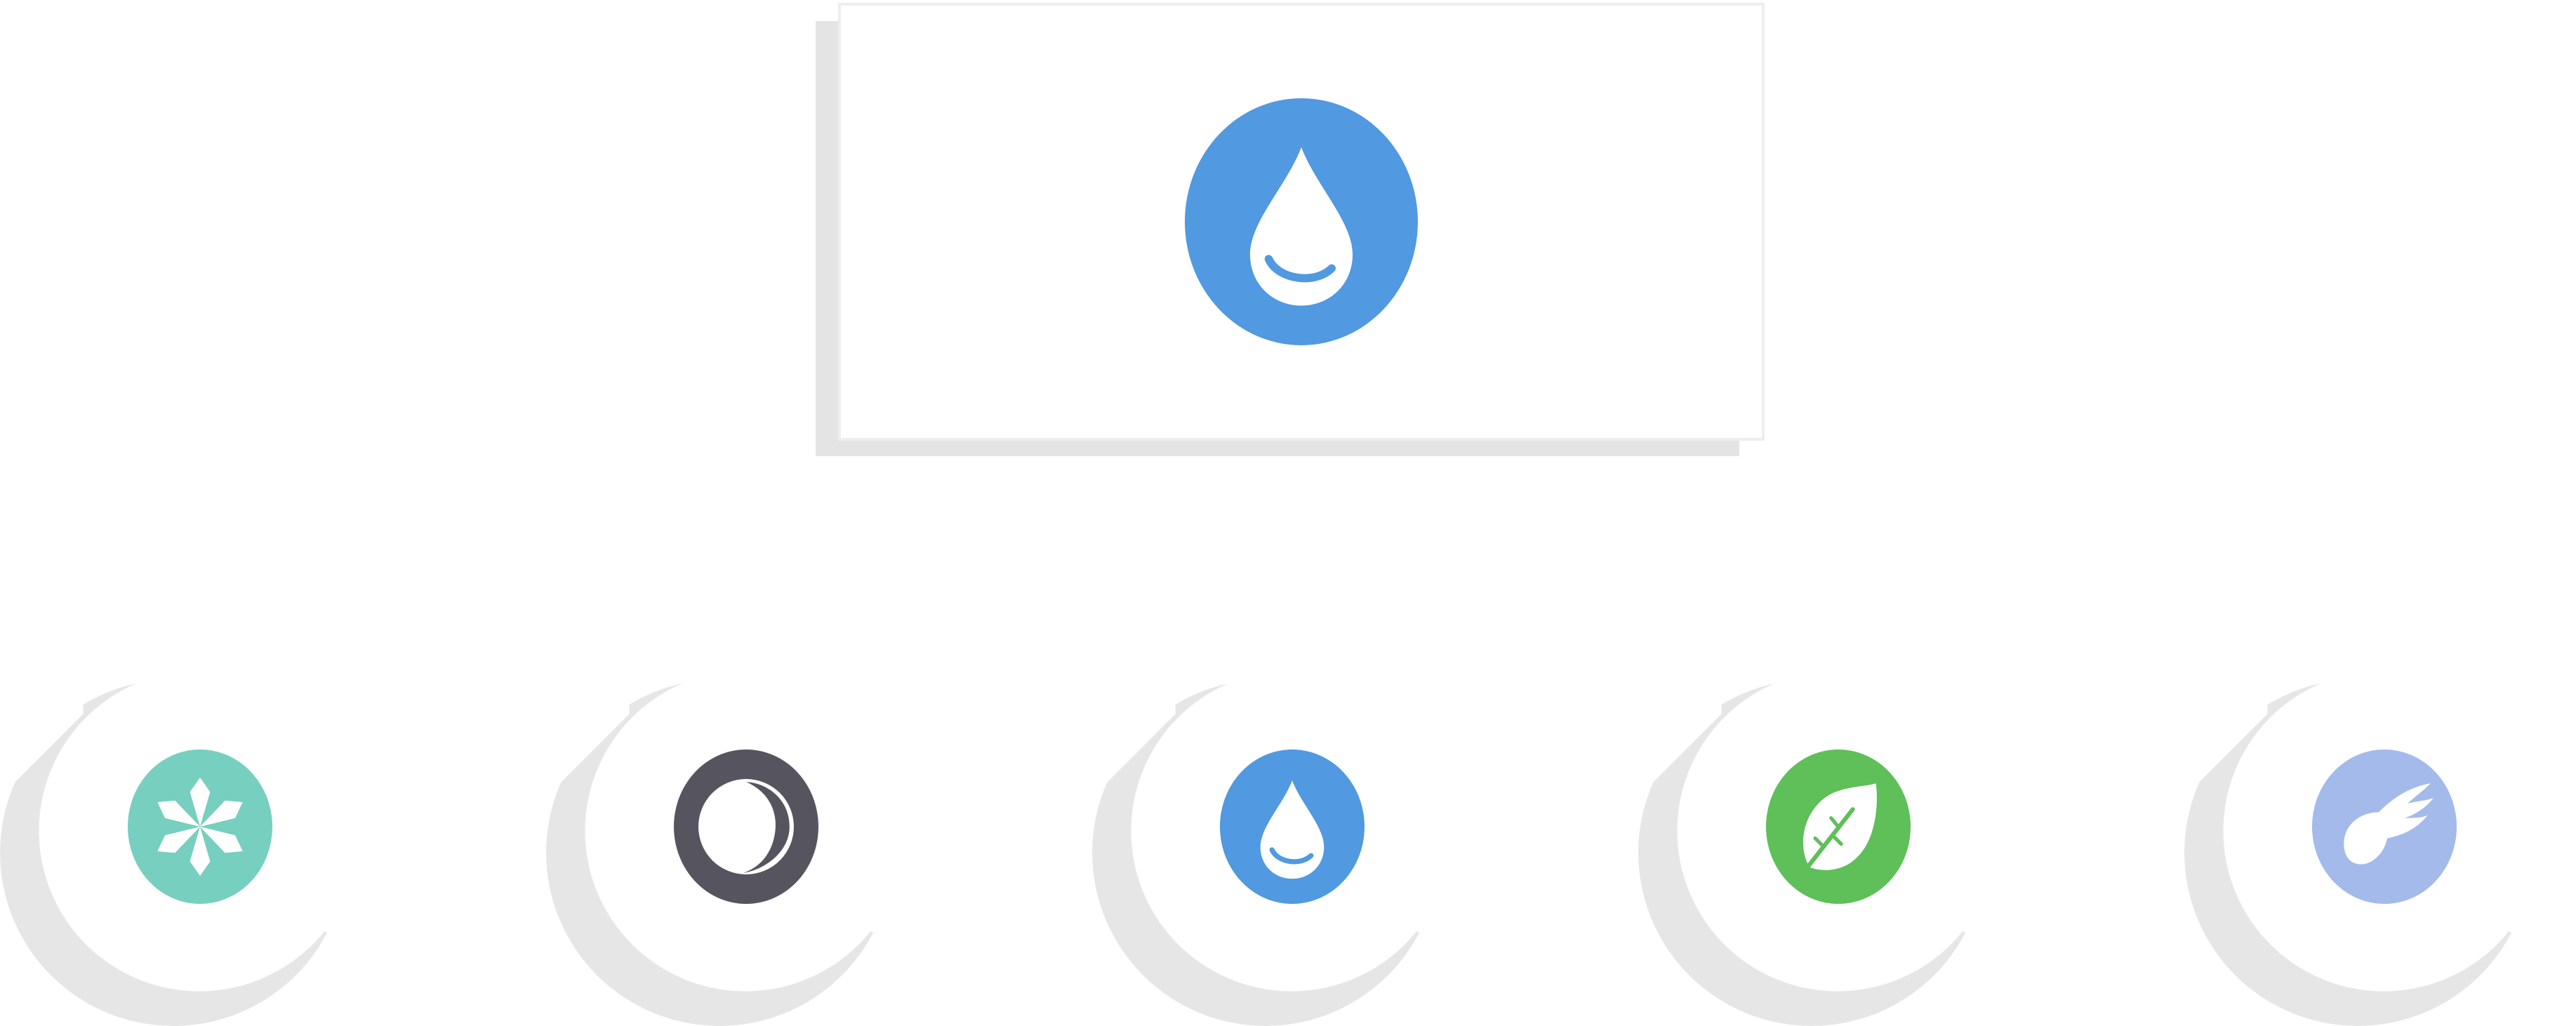 The width and height of the screenshot is (2576, 1026). I want to click on crescent-moon-icon-graphic, so click(746, 827).